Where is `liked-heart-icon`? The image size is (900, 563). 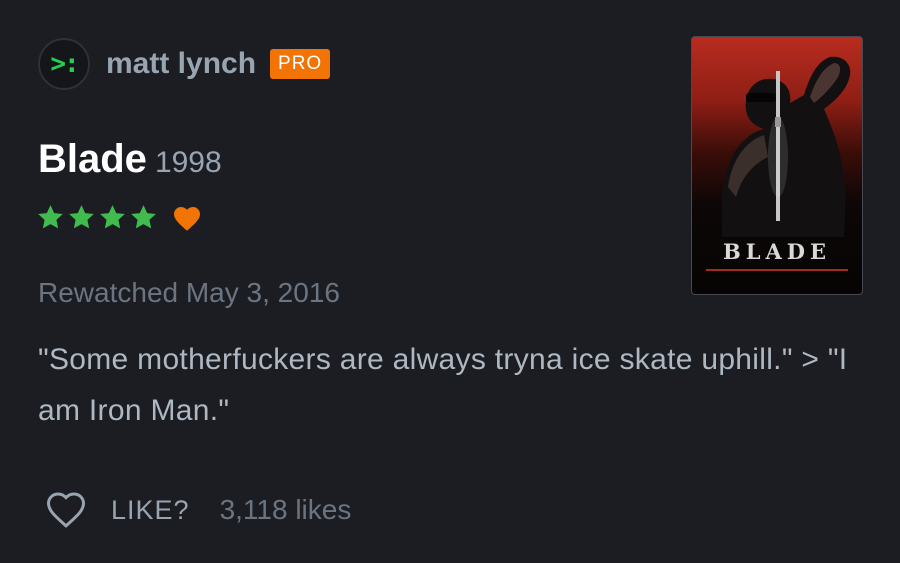 liked-heart-icon is located at coordinates (187, 218).